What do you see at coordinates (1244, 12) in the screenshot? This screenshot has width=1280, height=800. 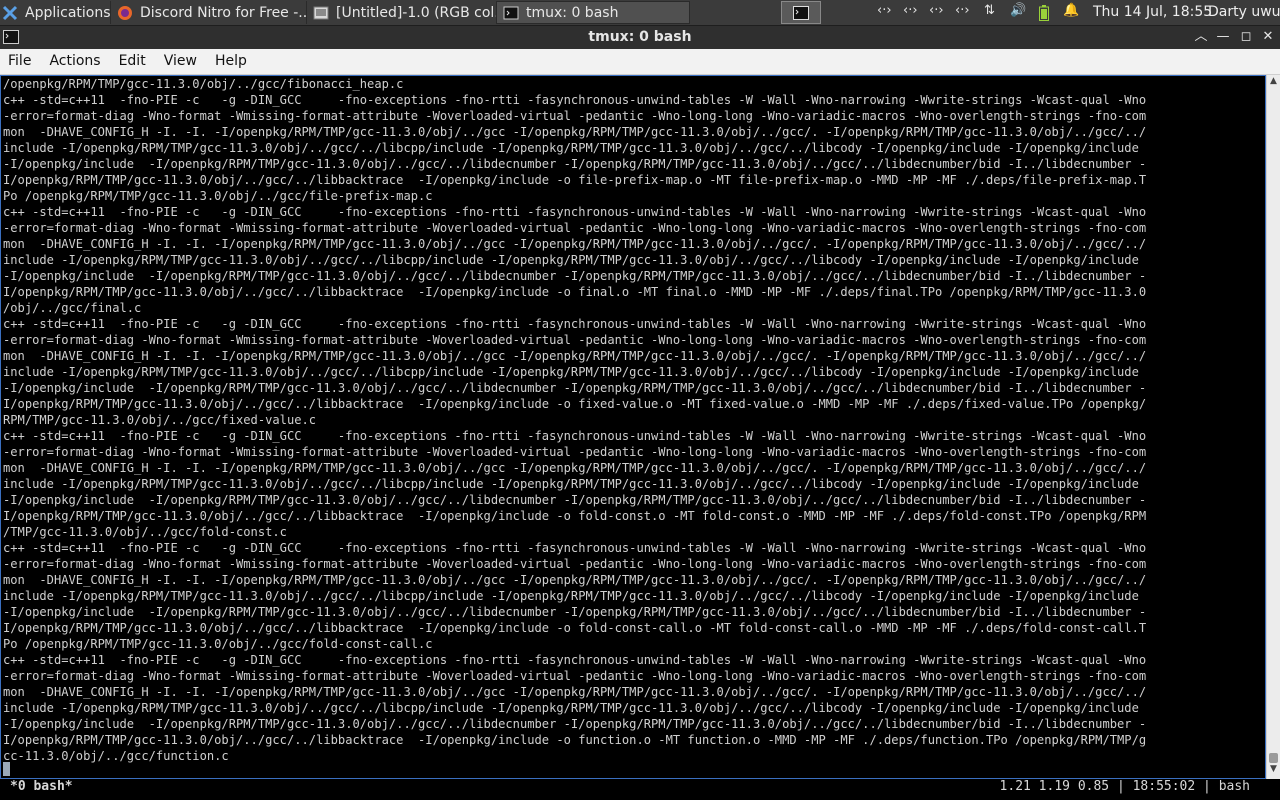 I see `user-menu: Darty uwu` at bounding box center [1244, 12].